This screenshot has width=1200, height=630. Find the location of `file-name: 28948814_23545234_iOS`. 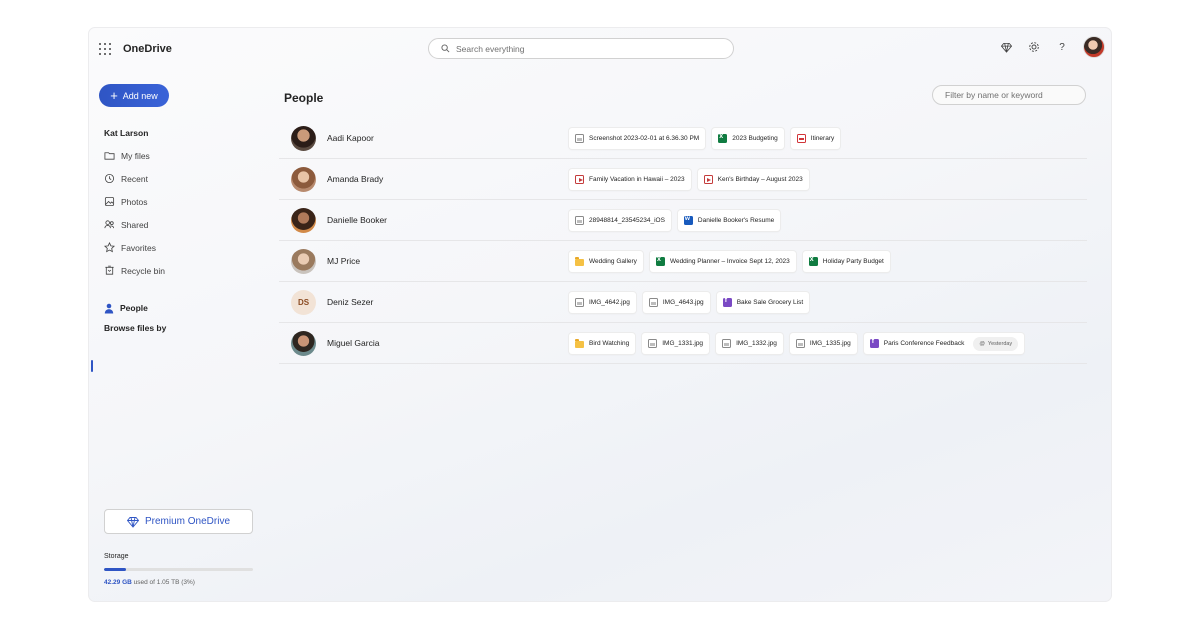

file-name: 28948814_23545234_iOS is located at coordinates (627, 220).